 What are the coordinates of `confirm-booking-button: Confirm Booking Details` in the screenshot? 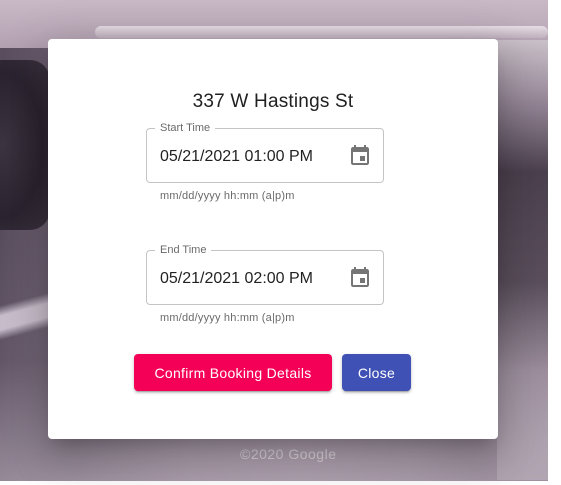 It's located at (233, 372).